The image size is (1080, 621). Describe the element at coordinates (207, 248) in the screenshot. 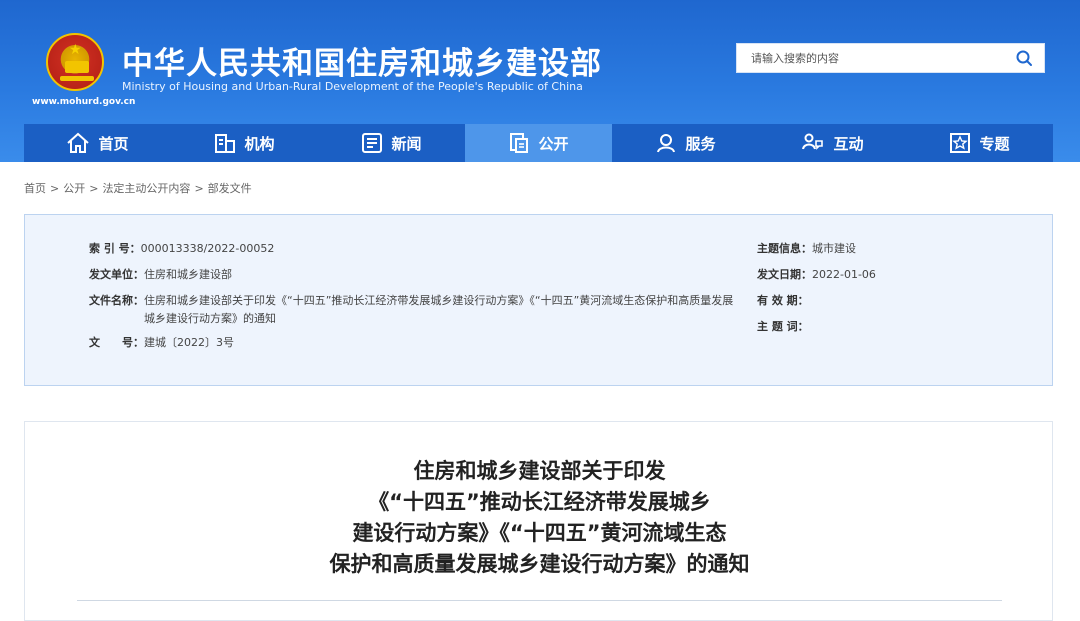

I see `meta-value: 000013338/2022-00052` at that location.